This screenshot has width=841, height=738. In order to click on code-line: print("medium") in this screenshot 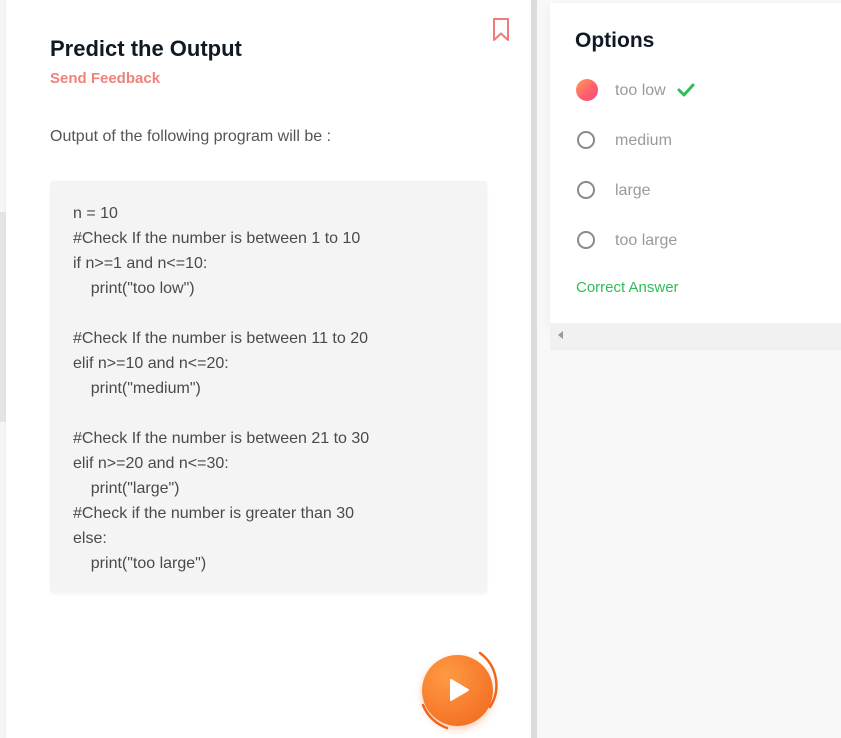, I will do `click(137, 388)`.